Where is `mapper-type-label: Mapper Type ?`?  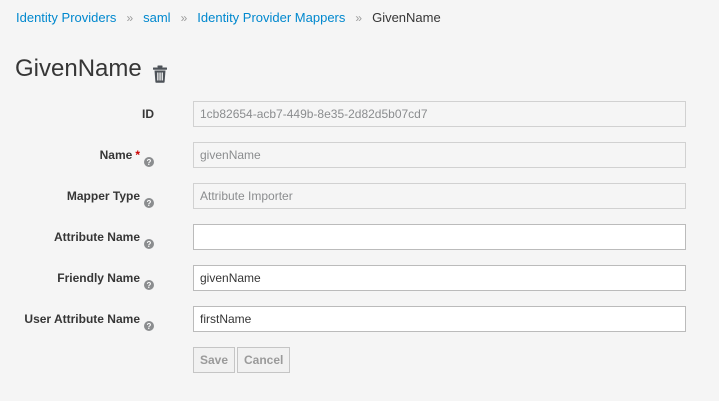
mapper-type-label: Mapper Type ? is located at coordinates (110, 196).